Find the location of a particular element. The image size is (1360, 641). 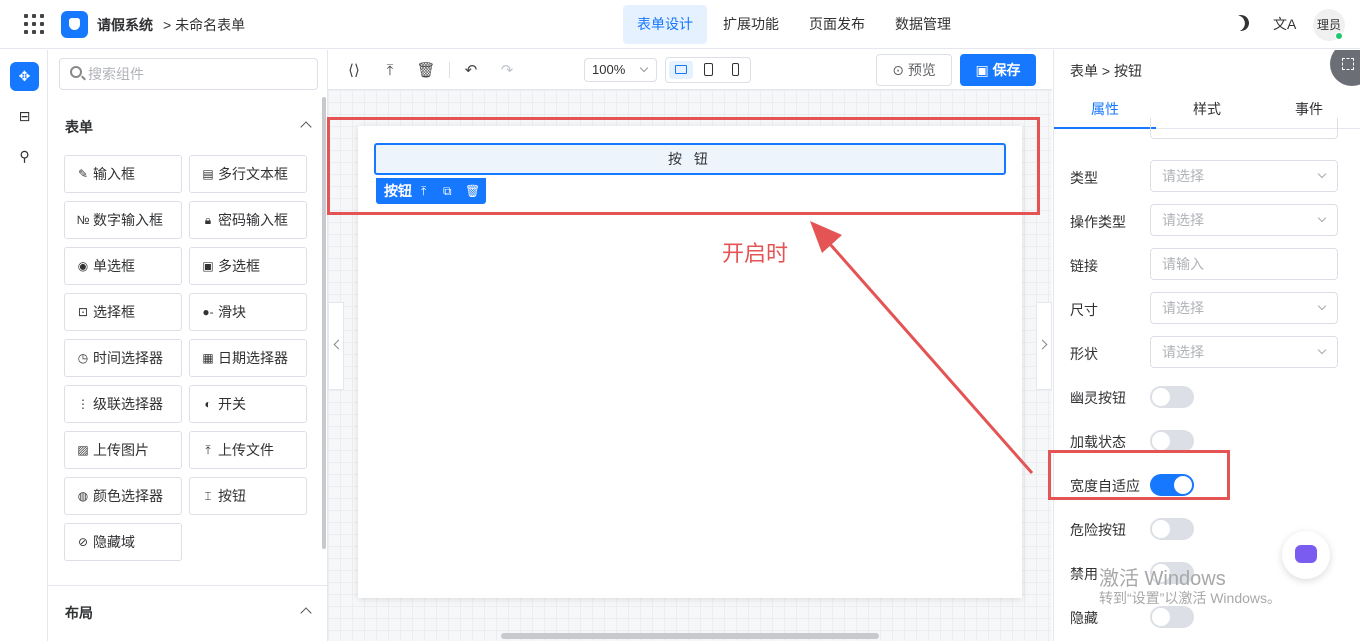

save-label: 保存 is located at coordinates (1006, 70).